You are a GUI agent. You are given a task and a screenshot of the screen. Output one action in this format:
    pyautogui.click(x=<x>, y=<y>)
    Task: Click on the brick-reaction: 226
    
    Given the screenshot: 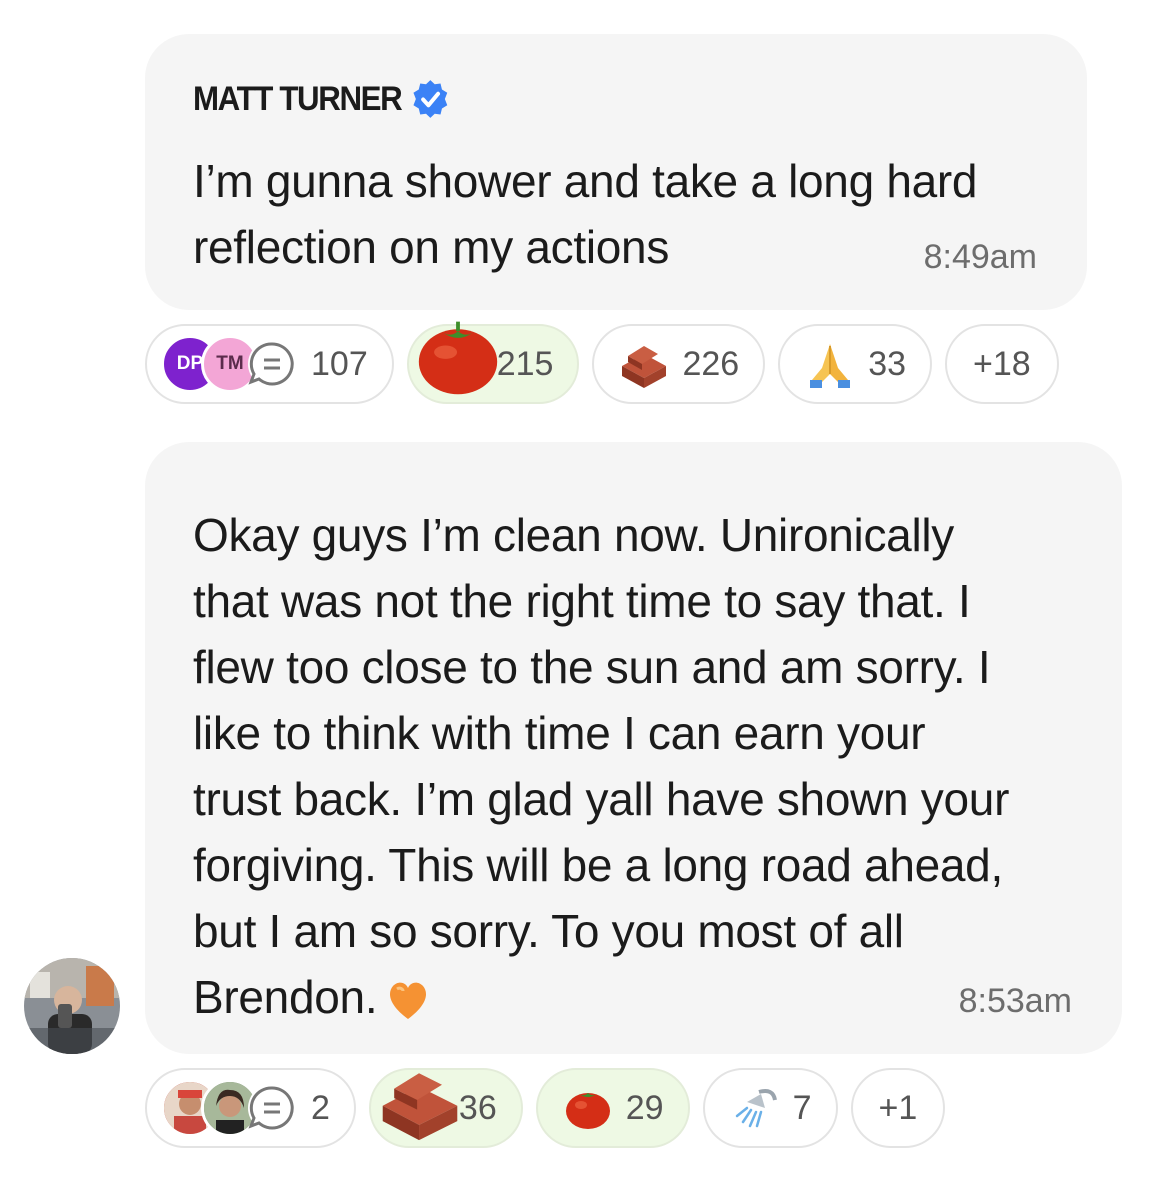 What is the action you would take?
    pyautogui.click(x=679, y=364)
    